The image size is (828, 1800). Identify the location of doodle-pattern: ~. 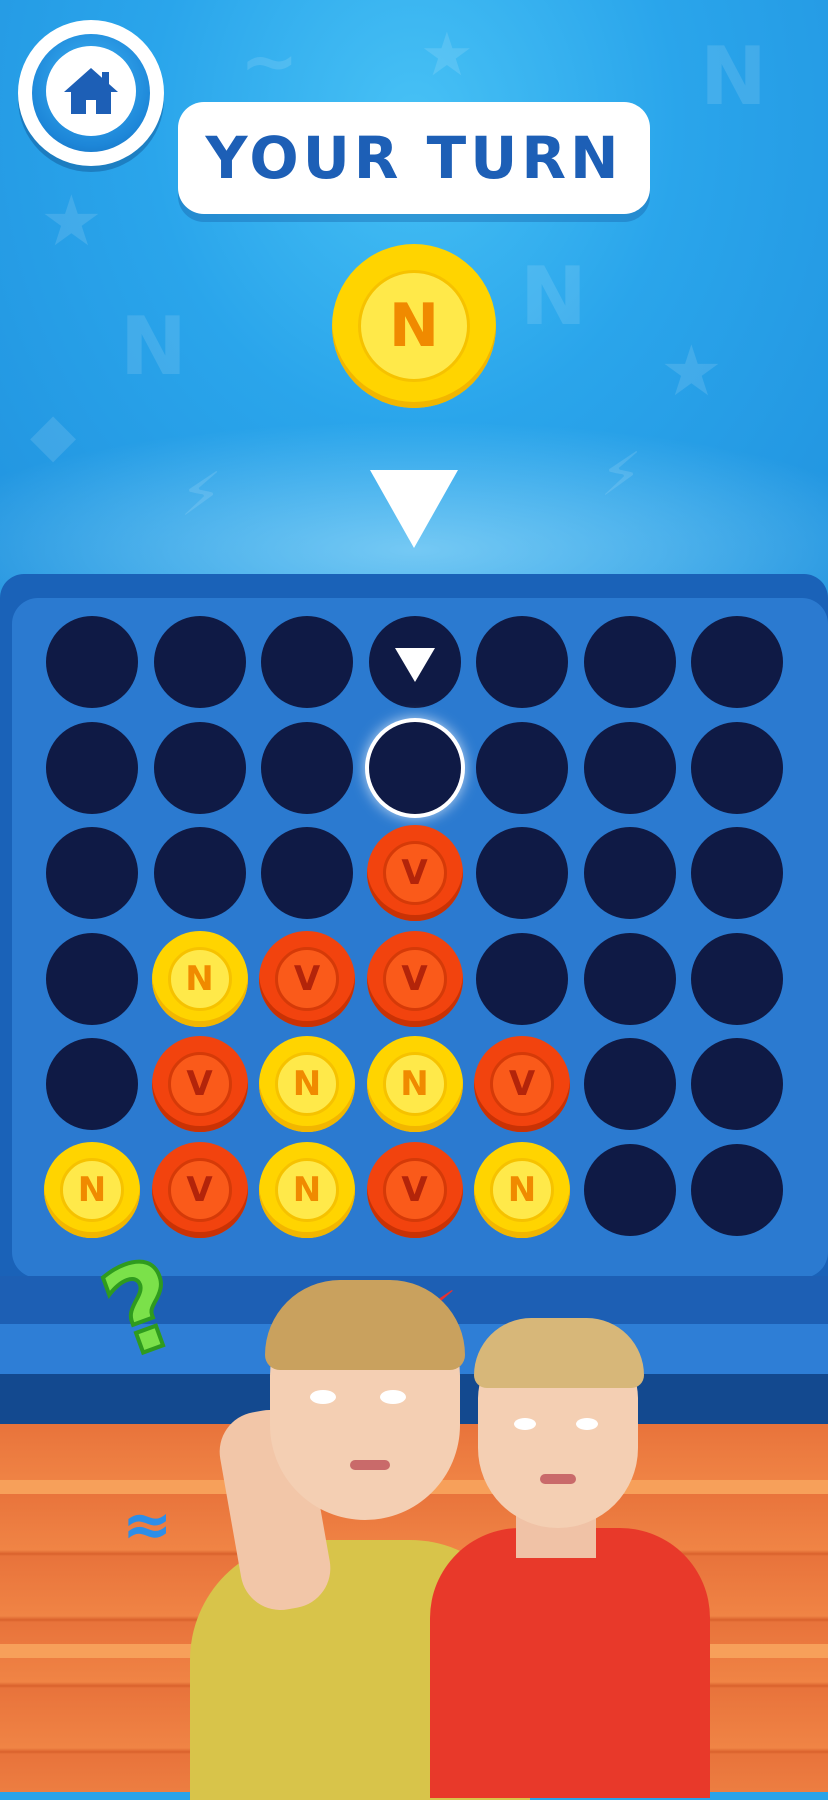
(269, 61).